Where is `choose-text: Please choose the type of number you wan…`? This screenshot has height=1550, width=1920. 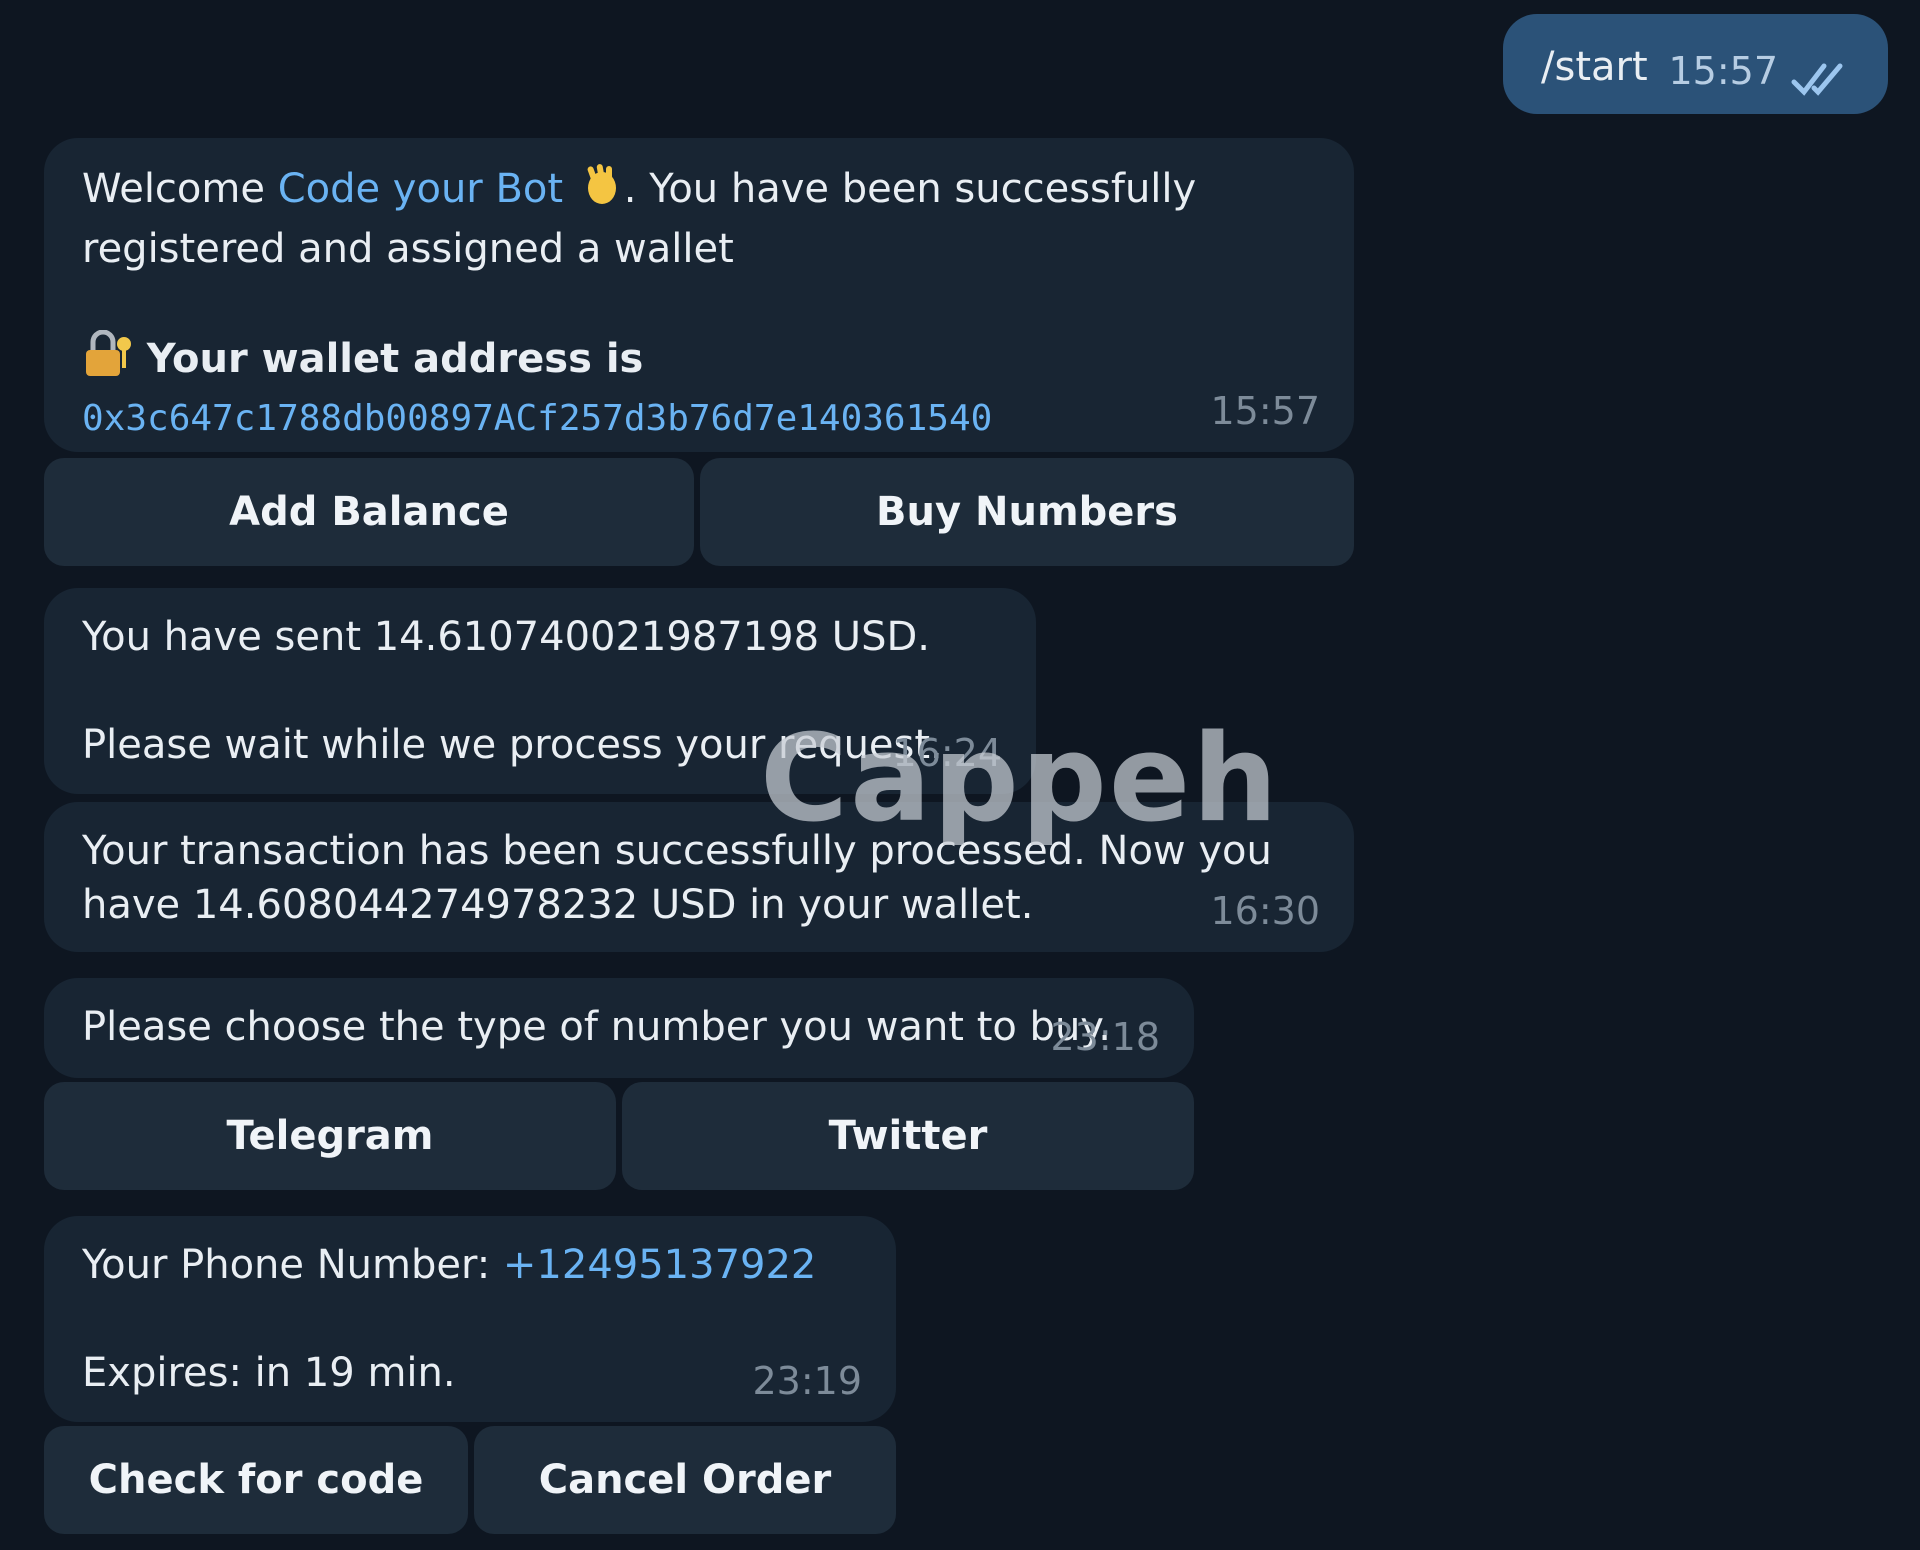 choose-text: Please choose the type of number you wan… is located at coordinates (596, 1027).